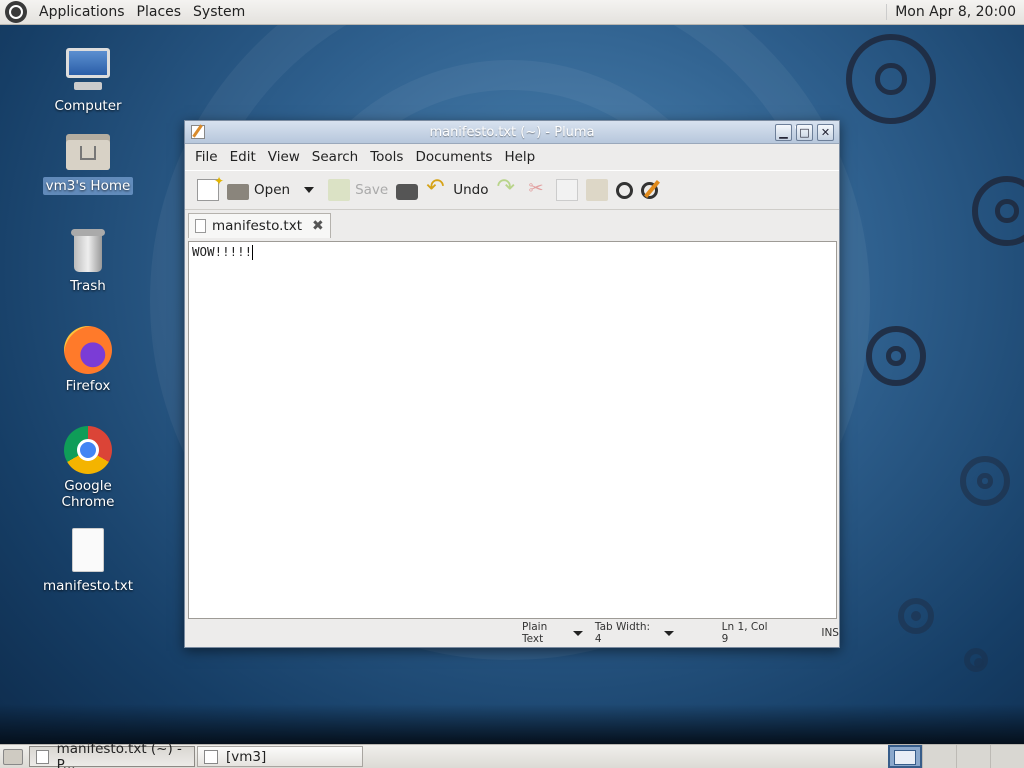 This screenshot has height=768, width=1024. I want to click on text-file-icon, so click(200, 226).